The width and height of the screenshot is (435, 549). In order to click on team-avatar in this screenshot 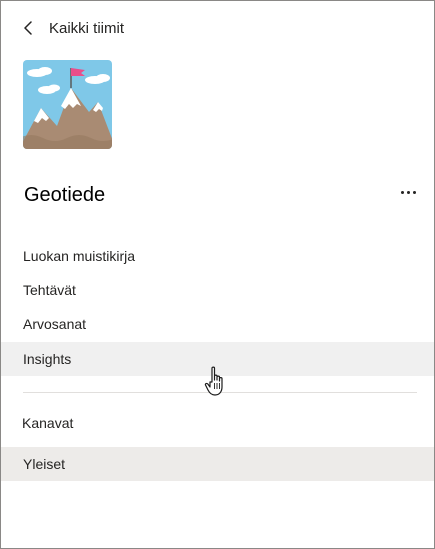, I will do `click(67, 104)`.